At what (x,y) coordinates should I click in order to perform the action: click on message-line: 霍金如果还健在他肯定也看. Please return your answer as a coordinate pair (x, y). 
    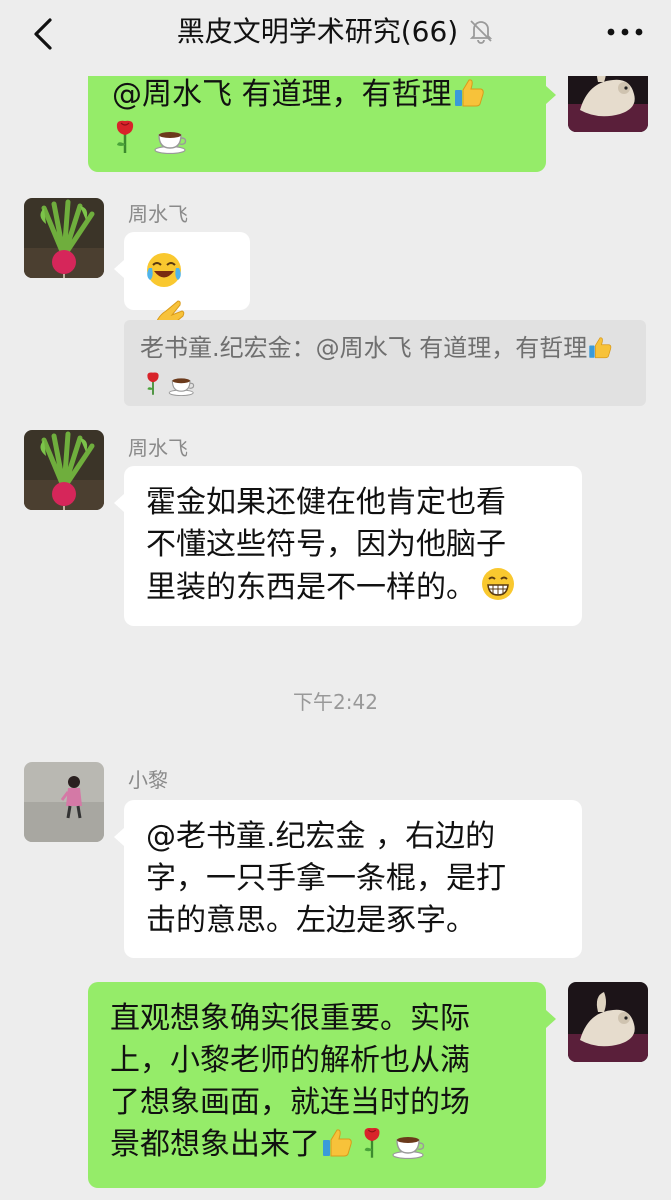
    Looking at the image, I should click on (326, 502).